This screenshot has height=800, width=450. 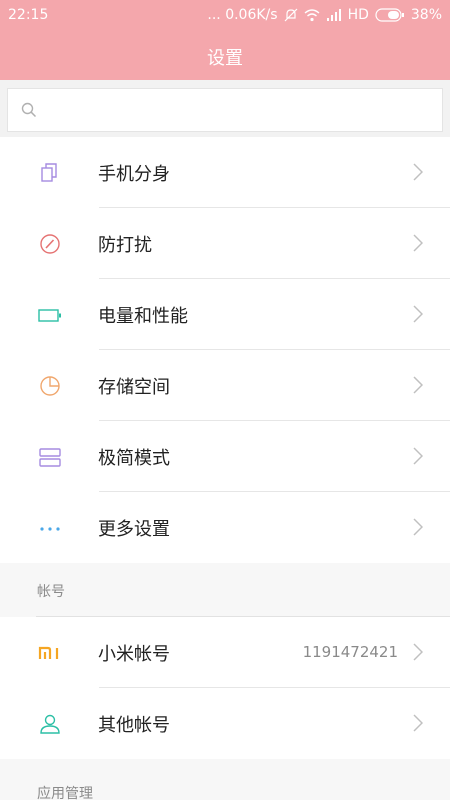 I want to click on status-time: 22:15, so click(x=28, y=15).